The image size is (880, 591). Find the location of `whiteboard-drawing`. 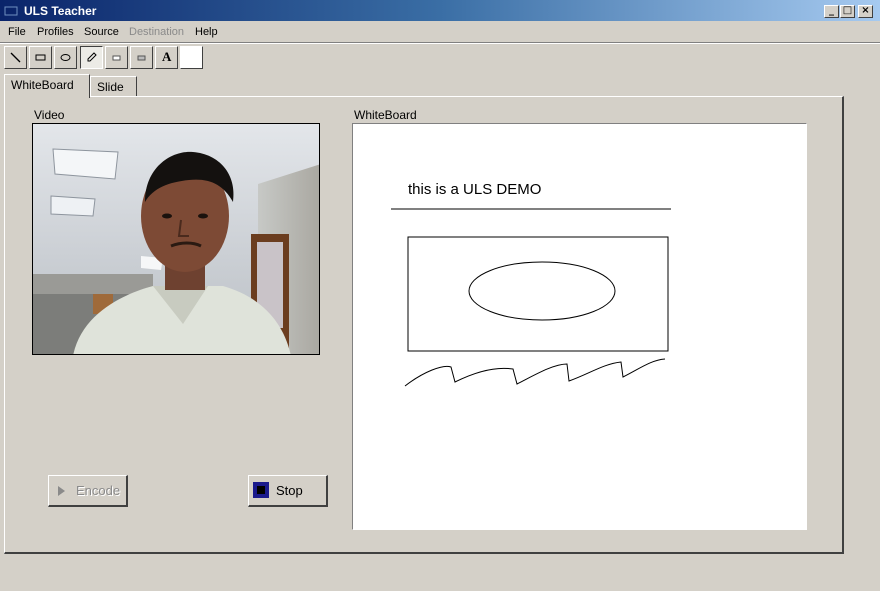

whiteboard-drawing is located at coordinates (531, 297).